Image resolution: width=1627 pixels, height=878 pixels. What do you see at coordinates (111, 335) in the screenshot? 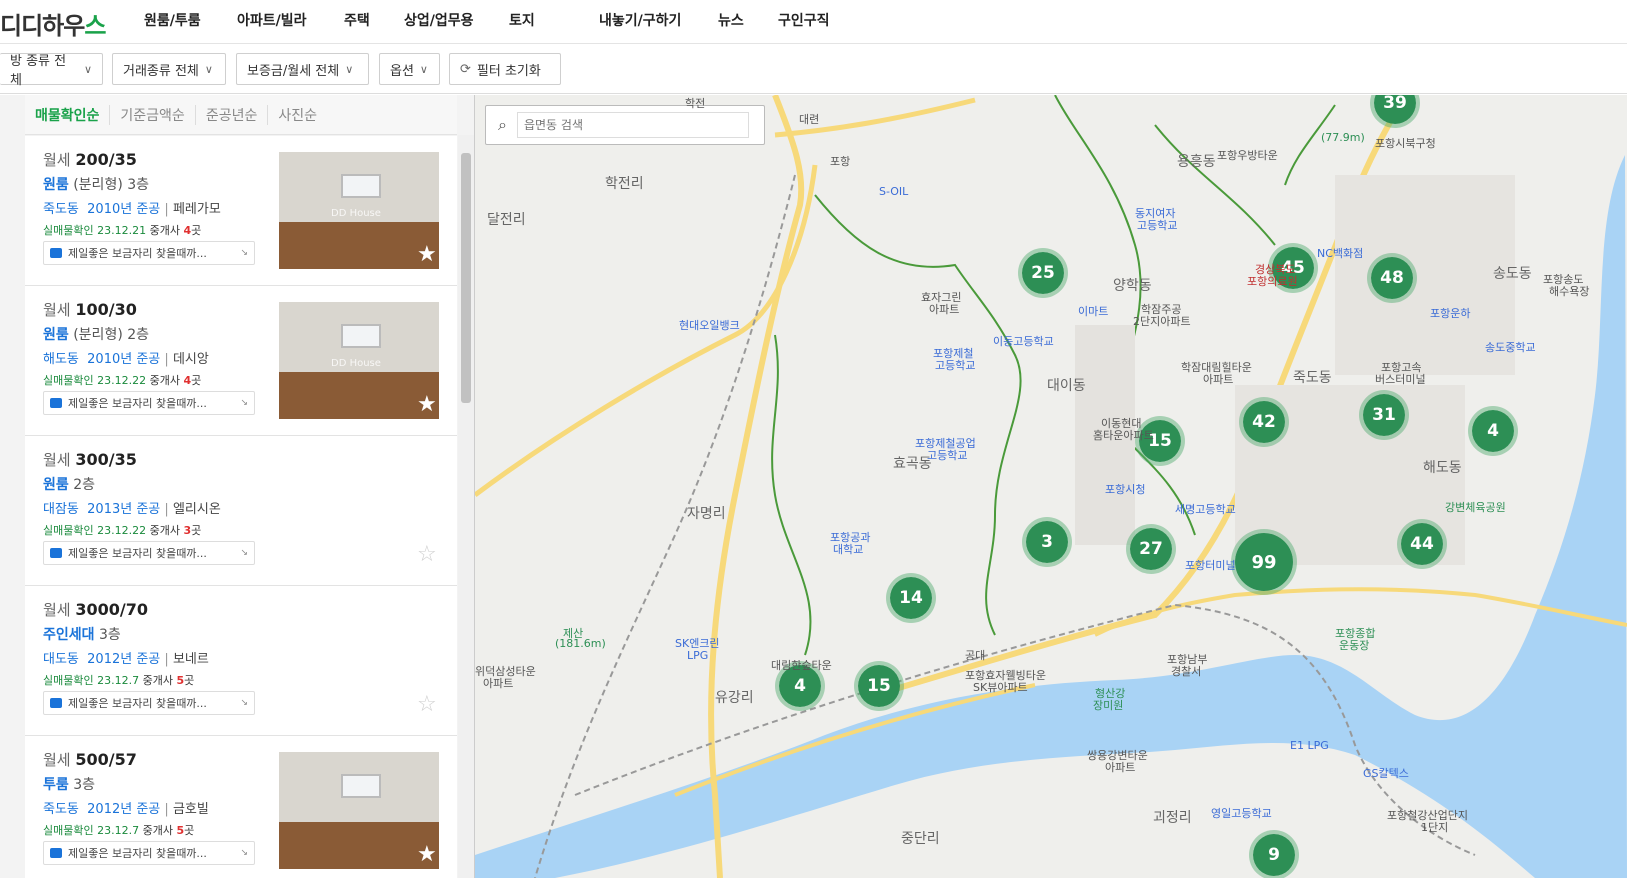
I see `room-subtype: (분리형) 2층` at bounding box center [111, 335].